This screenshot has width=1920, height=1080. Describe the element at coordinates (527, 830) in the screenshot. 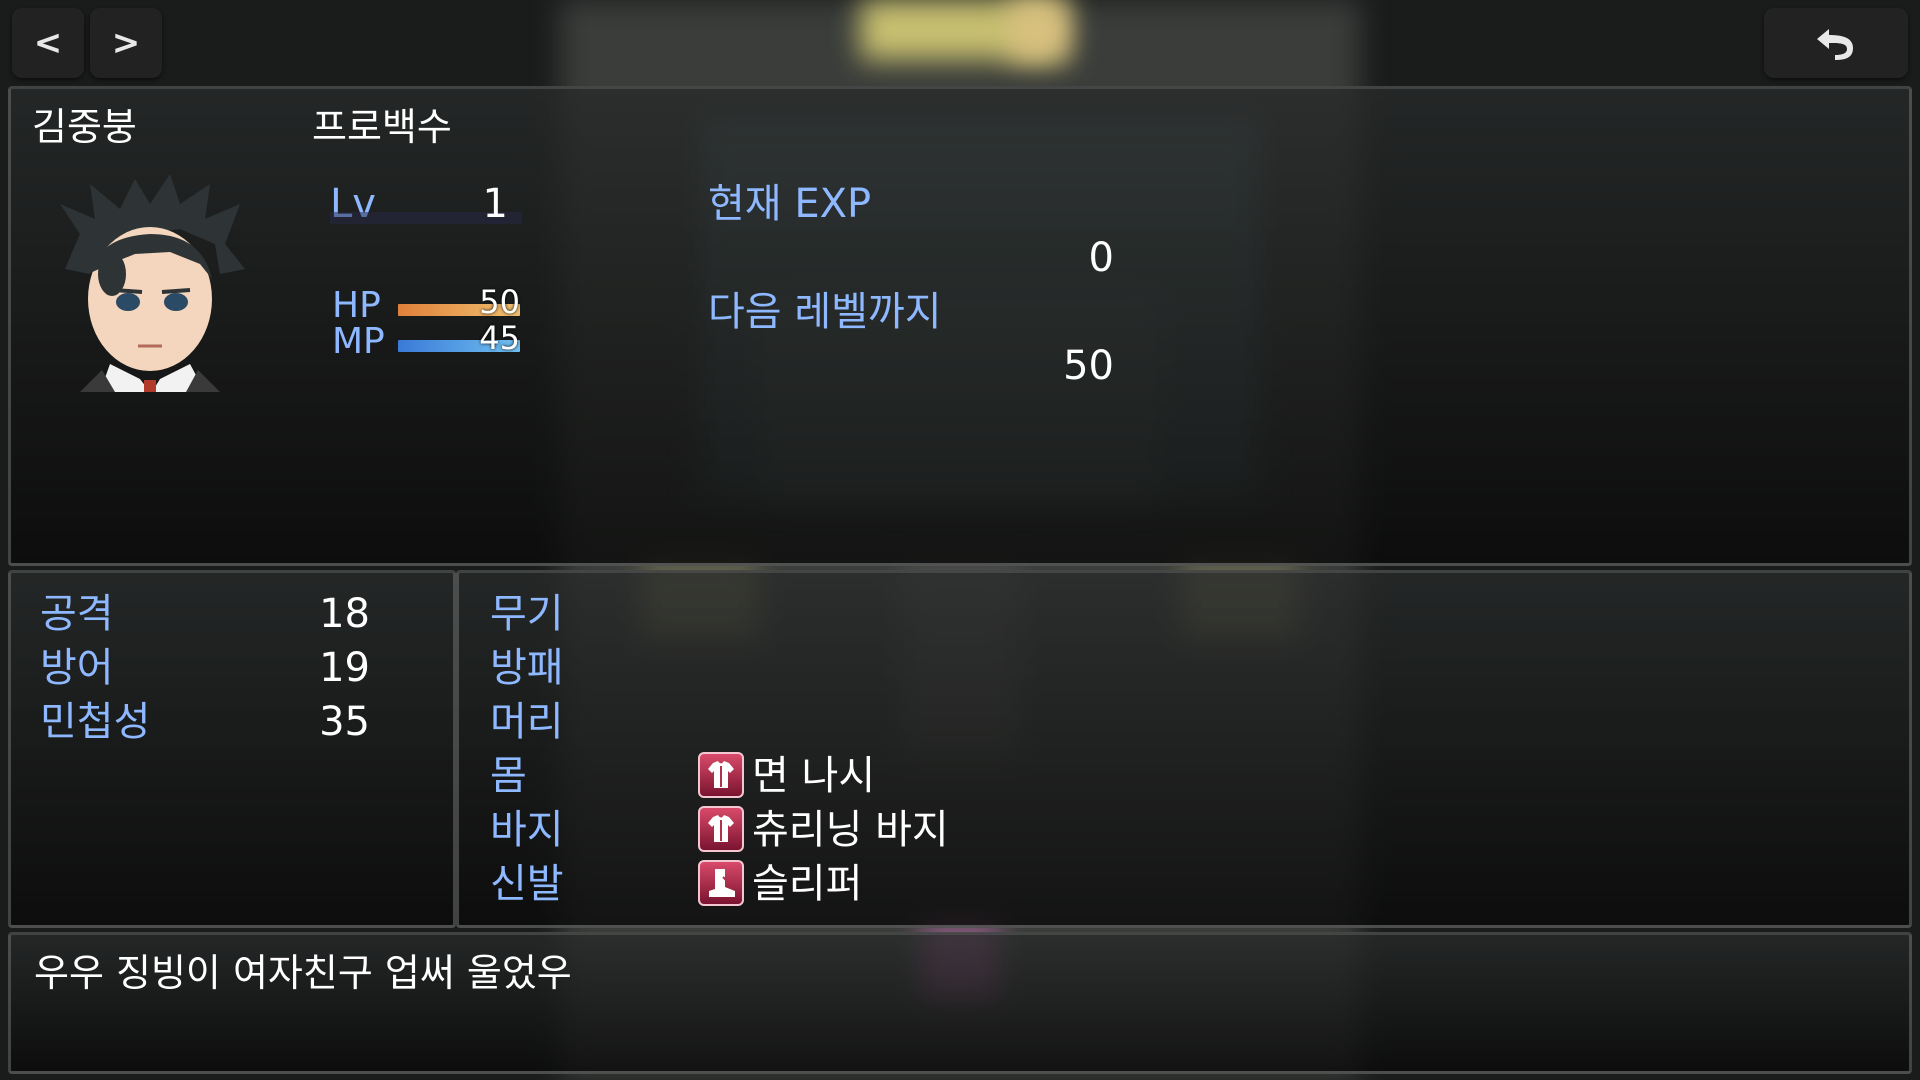

I see `equip-slot-pants: 바지` at that location.